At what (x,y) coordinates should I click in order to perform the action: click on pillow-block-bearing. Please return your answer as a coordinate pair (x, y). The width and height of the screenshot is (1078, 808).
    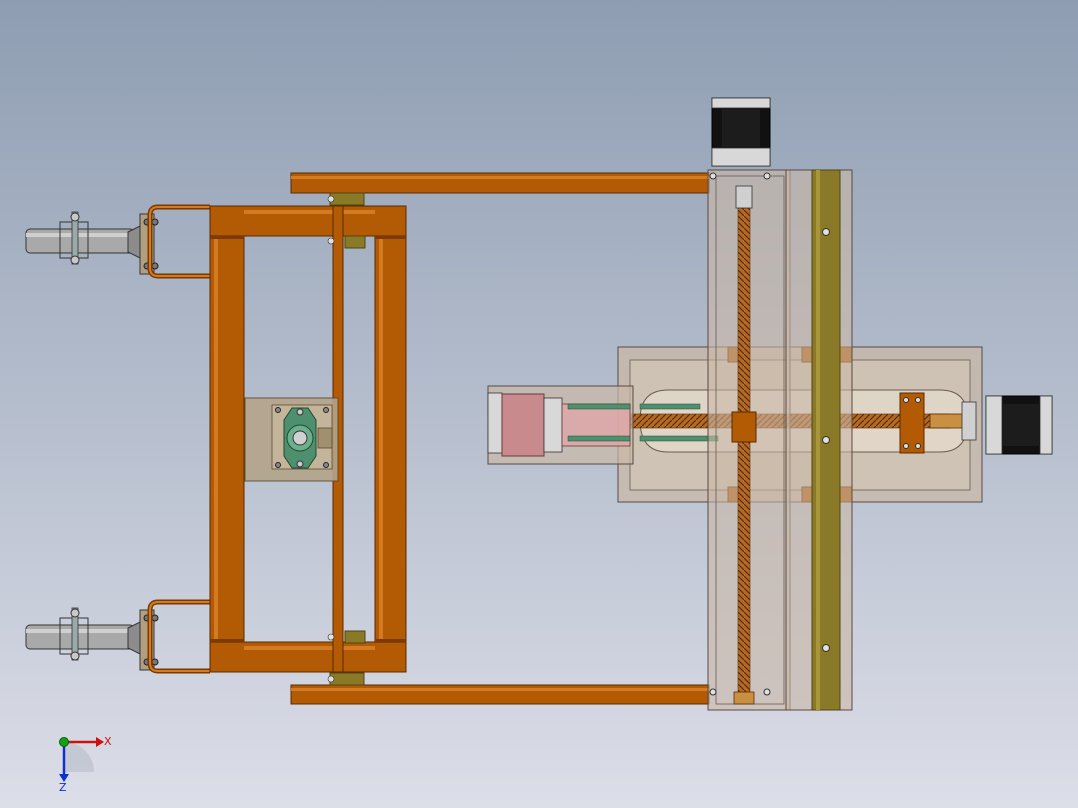
    Looking at the image, I should click on (291, 439).